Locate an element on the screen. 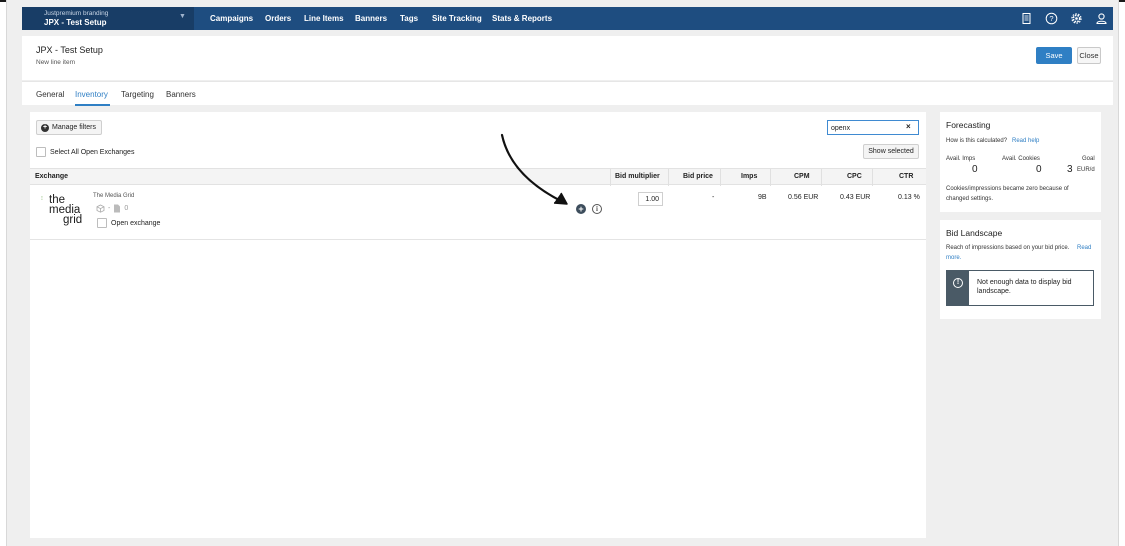 Image resolution: width=1125 pixels, height=546 pixels. col-exchange: Exchange is located at coordinates (51, 176).